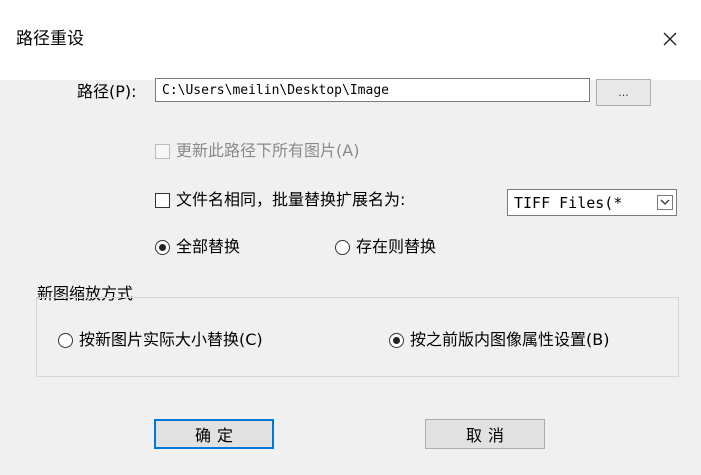 This screenshot has width=701, height=475. I want to click on actual-size-label: 按新图片实际大小替换(C), so click(171, 339).